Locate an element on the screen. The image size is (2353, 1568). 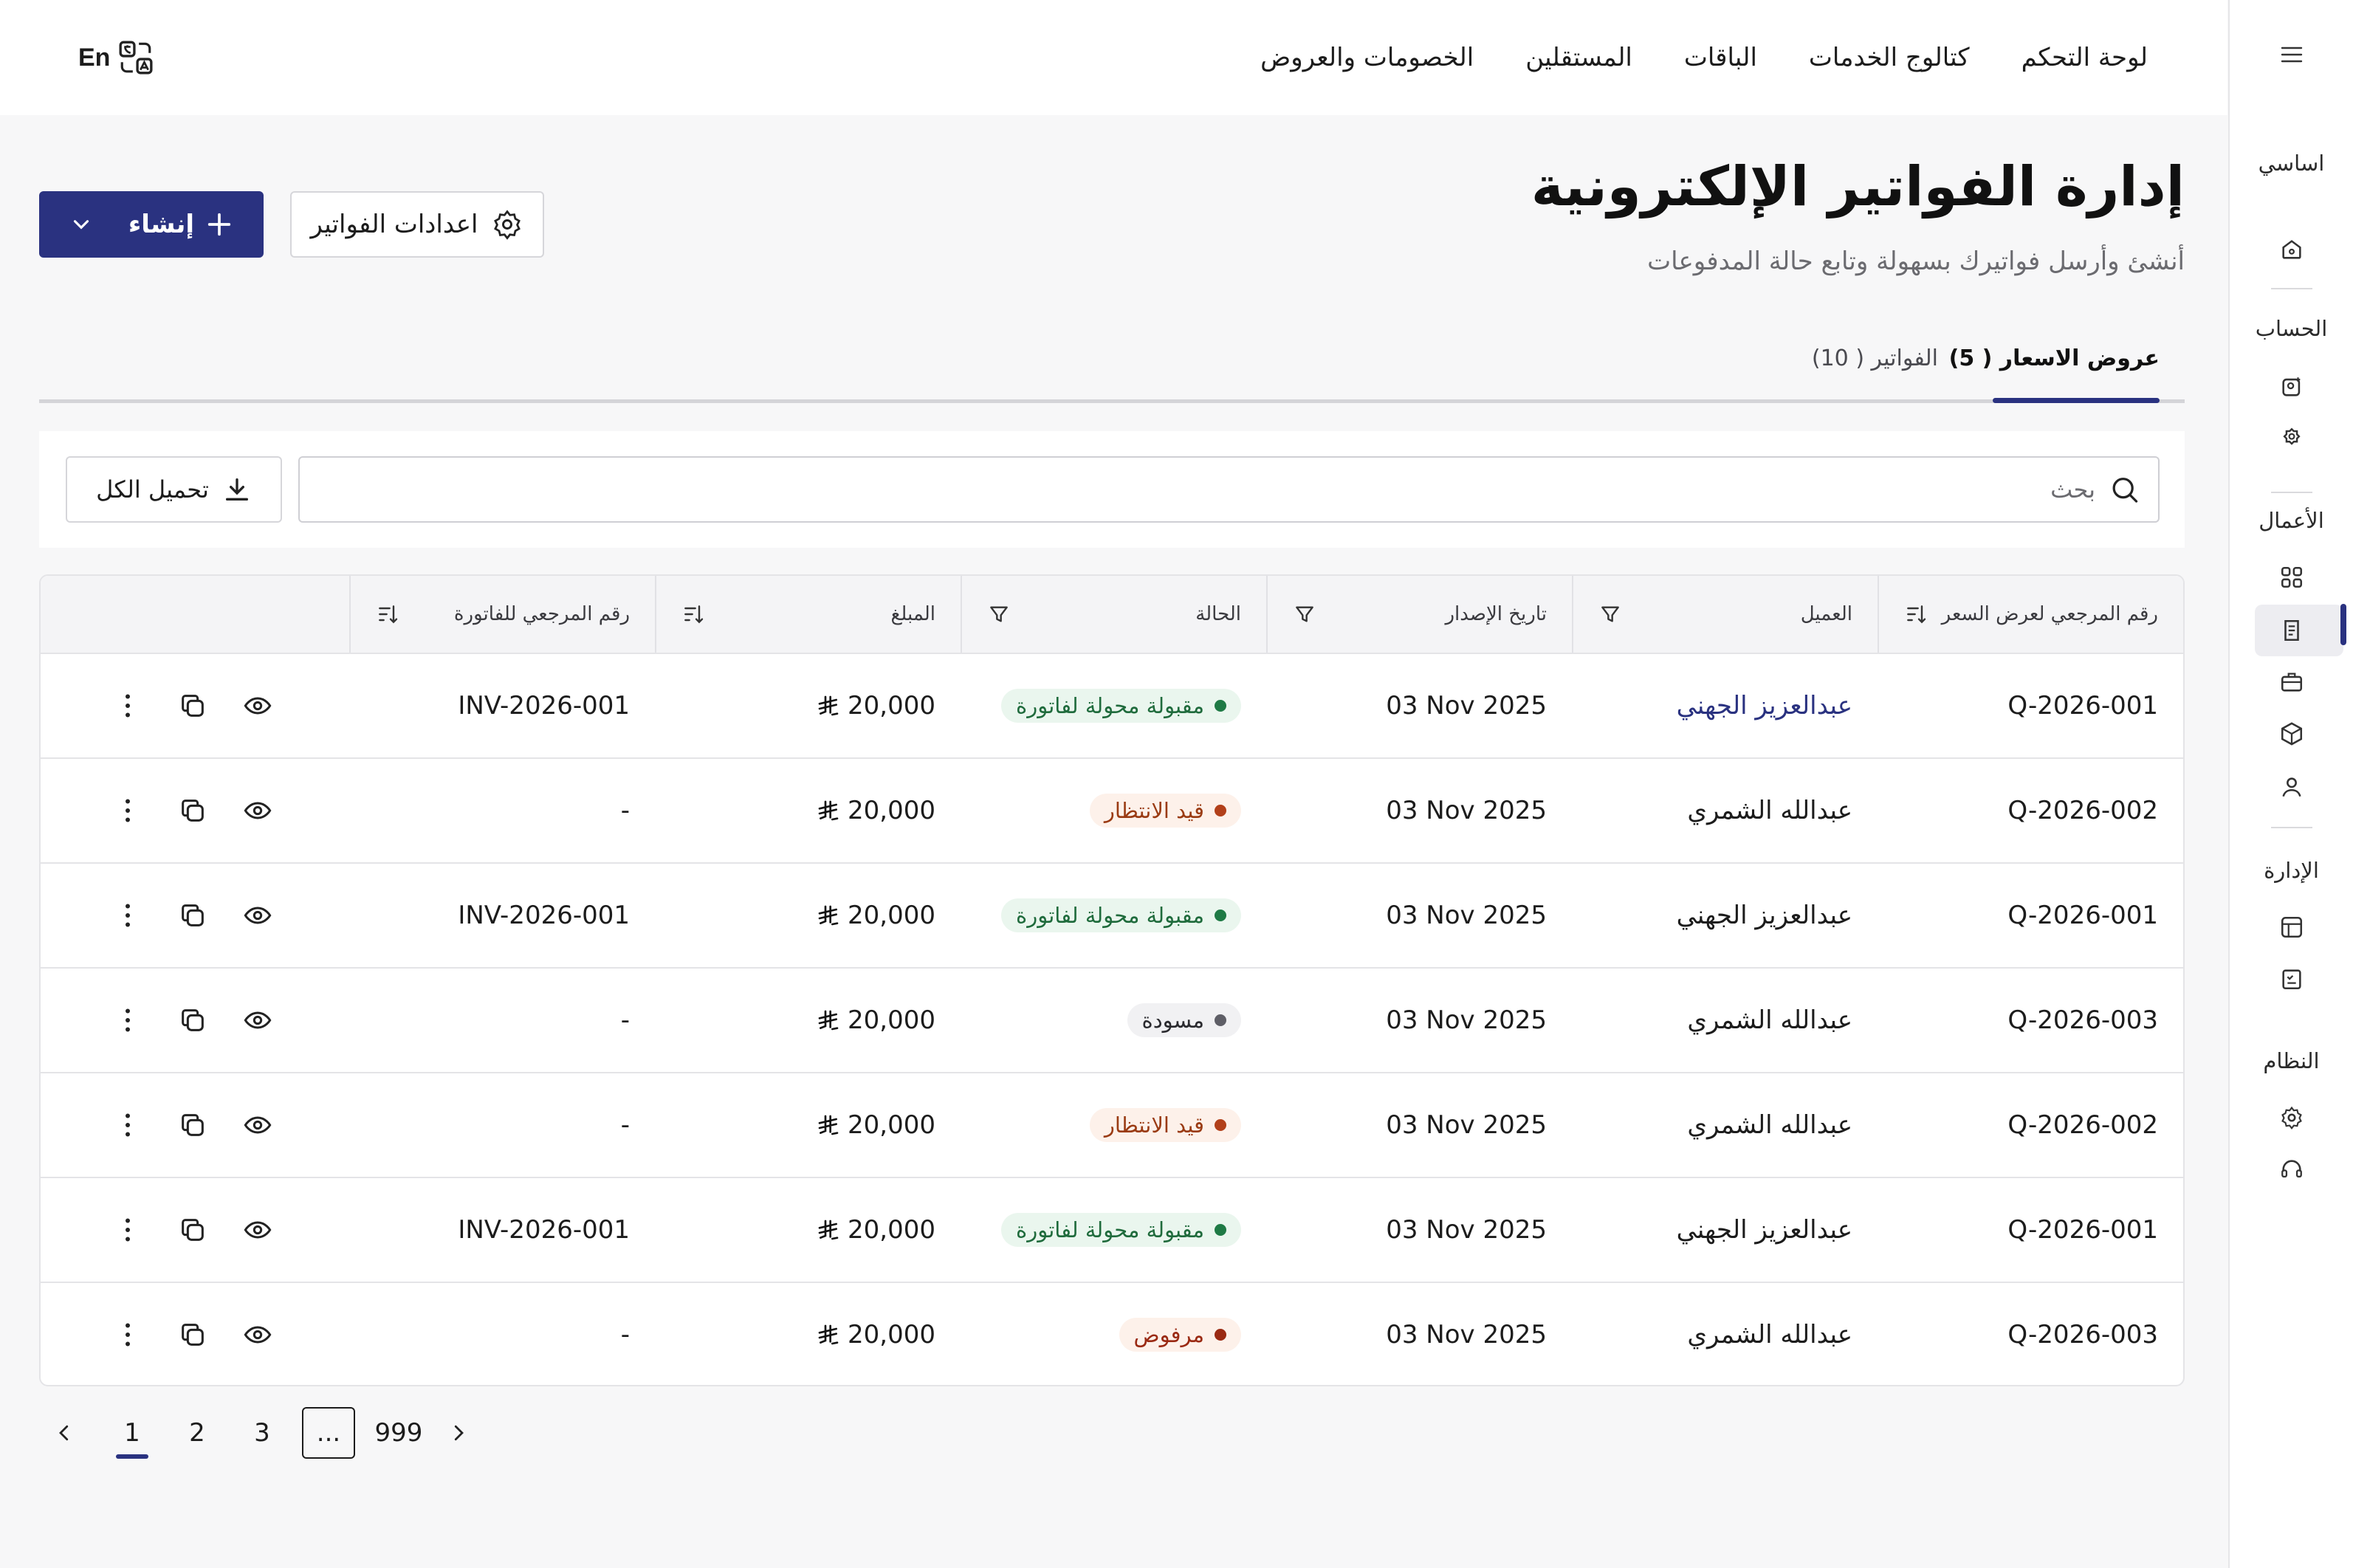
nav-item-packages: الباقات is located at coordinates (1720, 57).